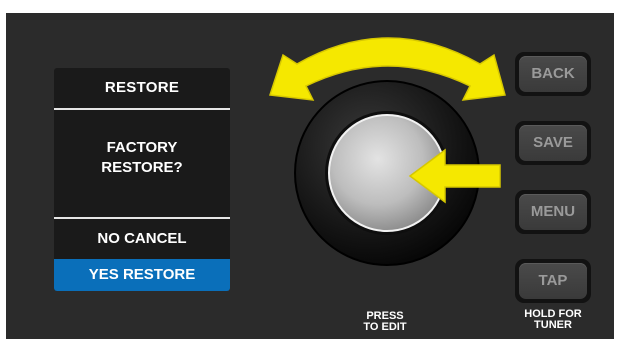 Image resolution: width=620 pixels, height=341 pixels. I want to click on menu-button: MENU, so click(553, 212).